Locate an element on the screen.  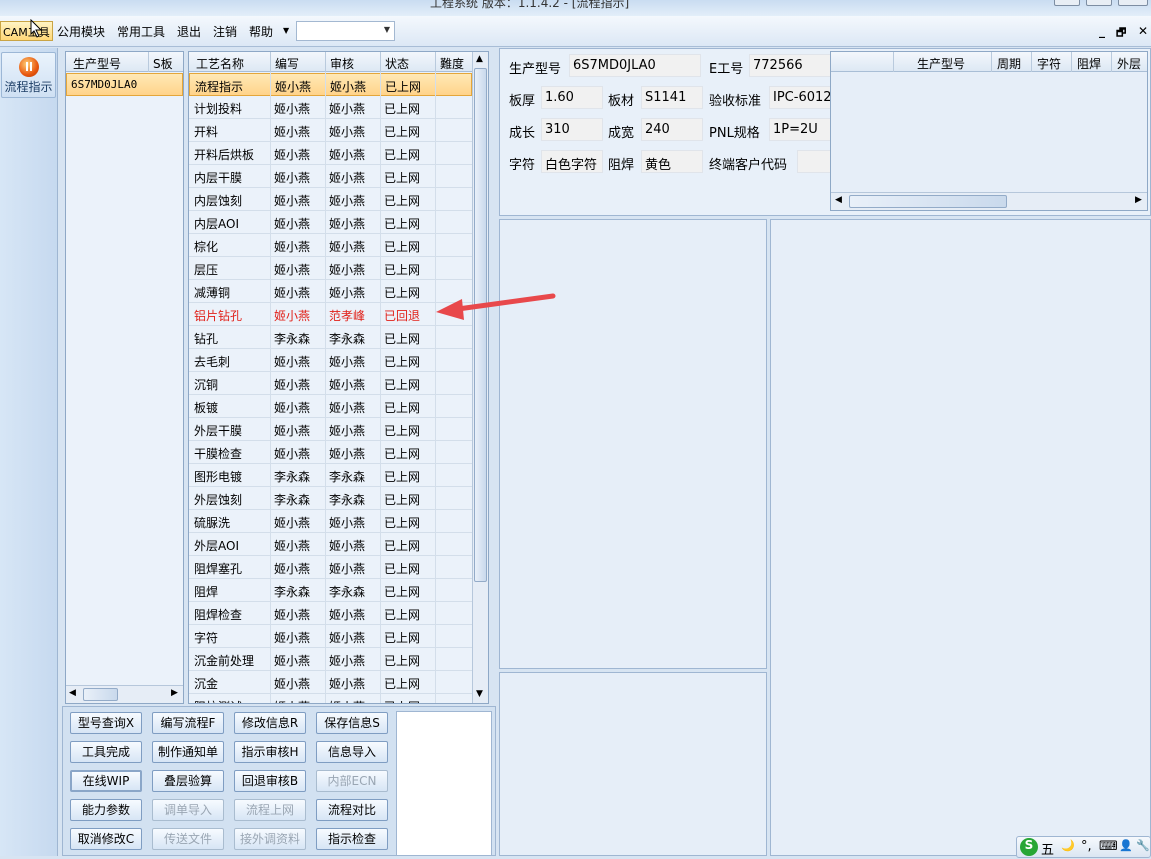
process-row: 阻焊塞孔 姬小燕 姬小燕 已上网 is located at coordinates (330, 567).